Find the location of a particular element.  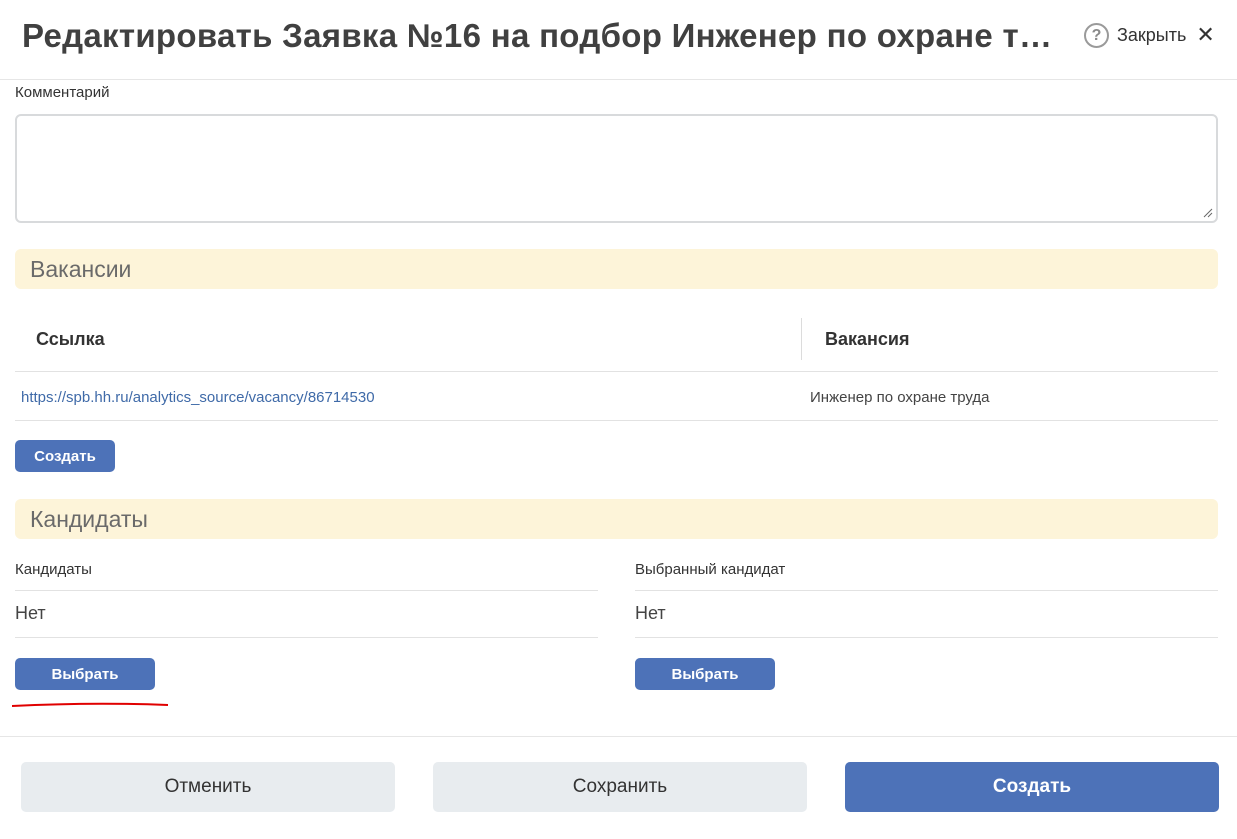

candidates-value: Нет is located at coordinates (30, 613).